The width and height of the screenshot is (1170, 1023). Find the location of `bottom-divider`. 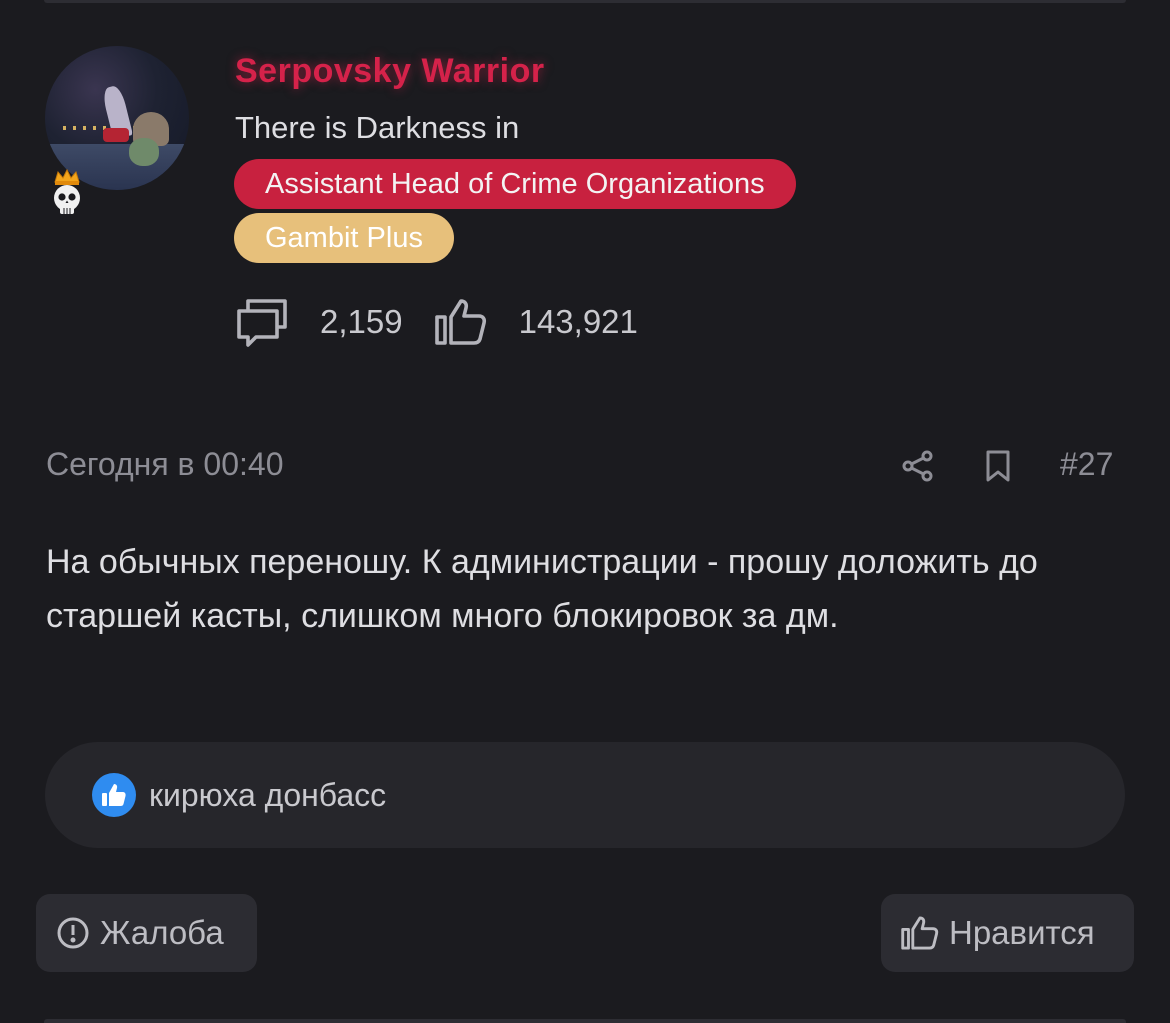

bottom-divider is located at coordinates (585, 1021).